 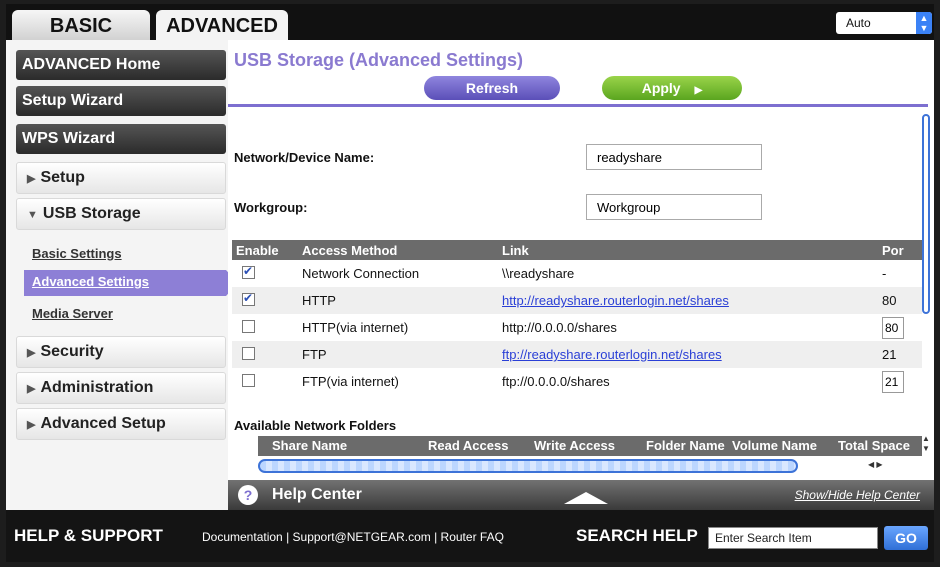 What do you see at coordinates (62, 177) in the screenshot?
I see `sidebar-item-label: Setup` at bounding box center [62, 177].